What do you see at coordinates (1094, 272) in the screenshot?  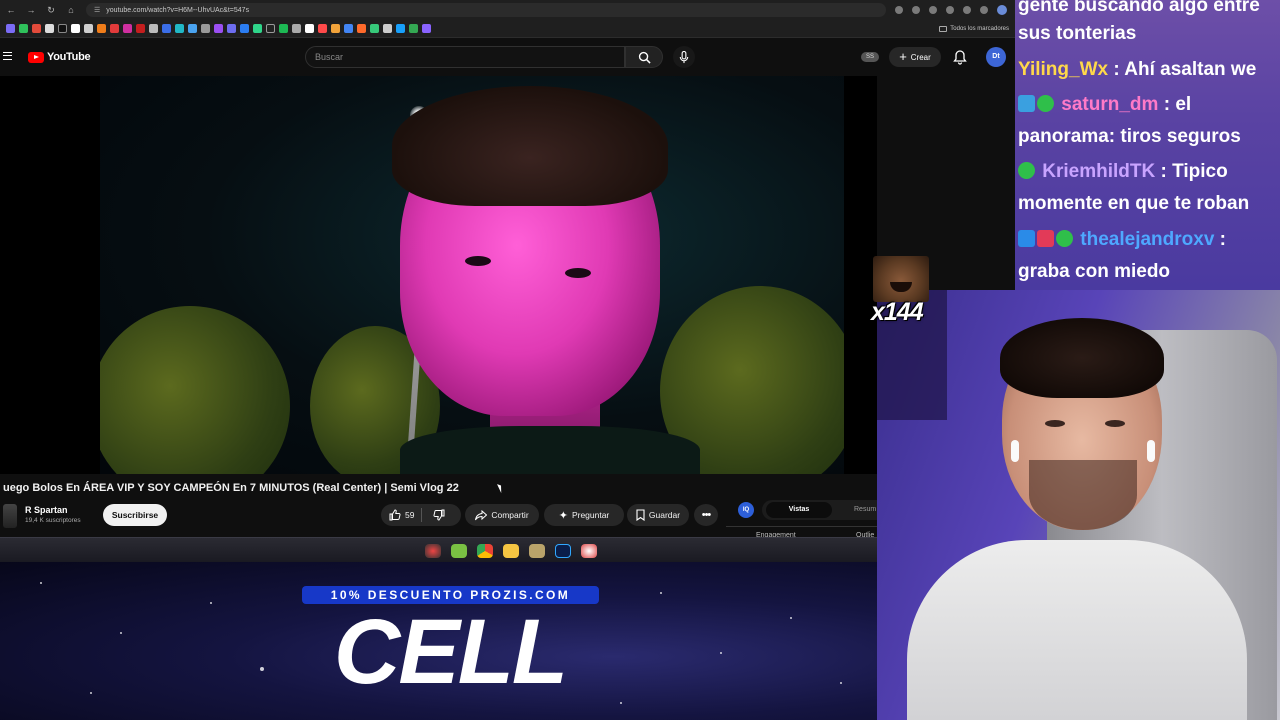 I see `chat-message: graba con miedo` at bounding box center [1094, 272].